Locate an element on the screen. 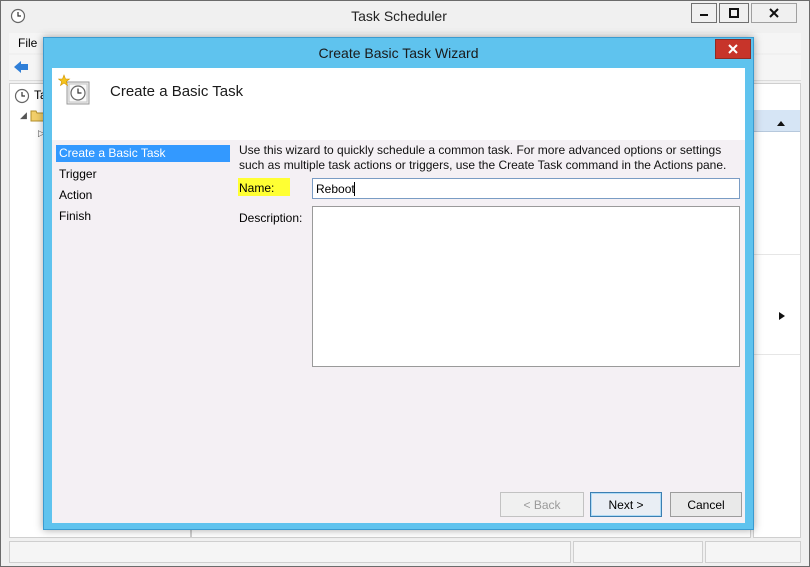 This screenshot has height=567, width=810. tree-expanded-icon: ◢ is located at coordinates (23, 115).